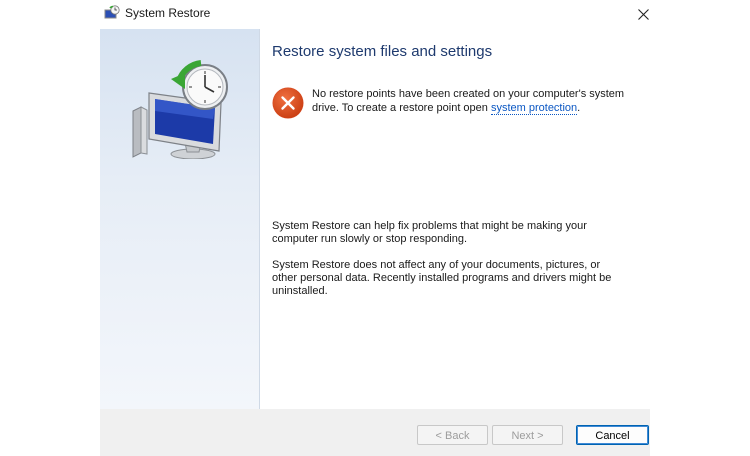 The image size is (750, 456). Describe the element at coordinates (534, 108) in the screenshot. I see `system-protection-link: system protection` at that location.